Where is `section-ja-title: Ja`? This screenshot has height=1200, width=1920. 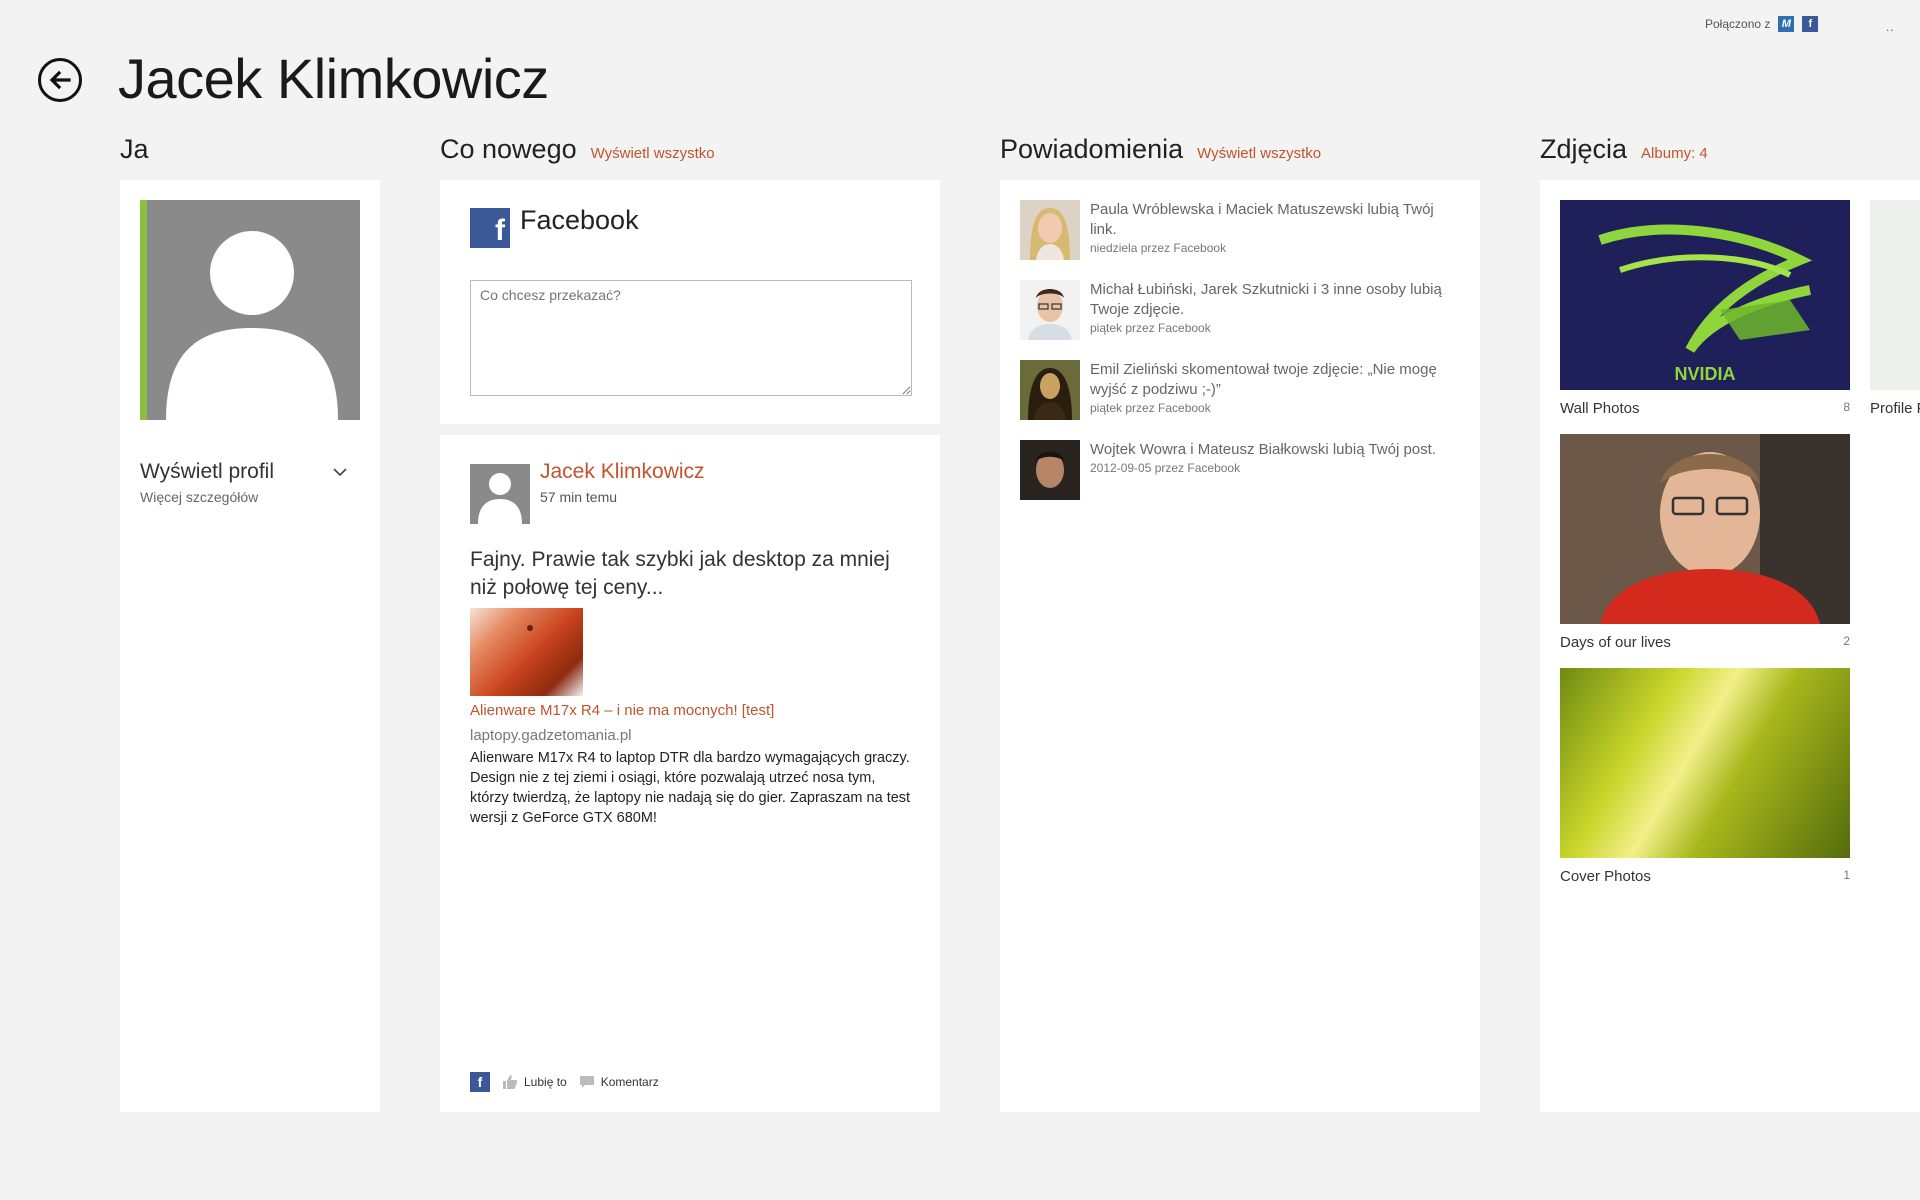
section-ja-title: Ja is located at coordinates (134, 149).